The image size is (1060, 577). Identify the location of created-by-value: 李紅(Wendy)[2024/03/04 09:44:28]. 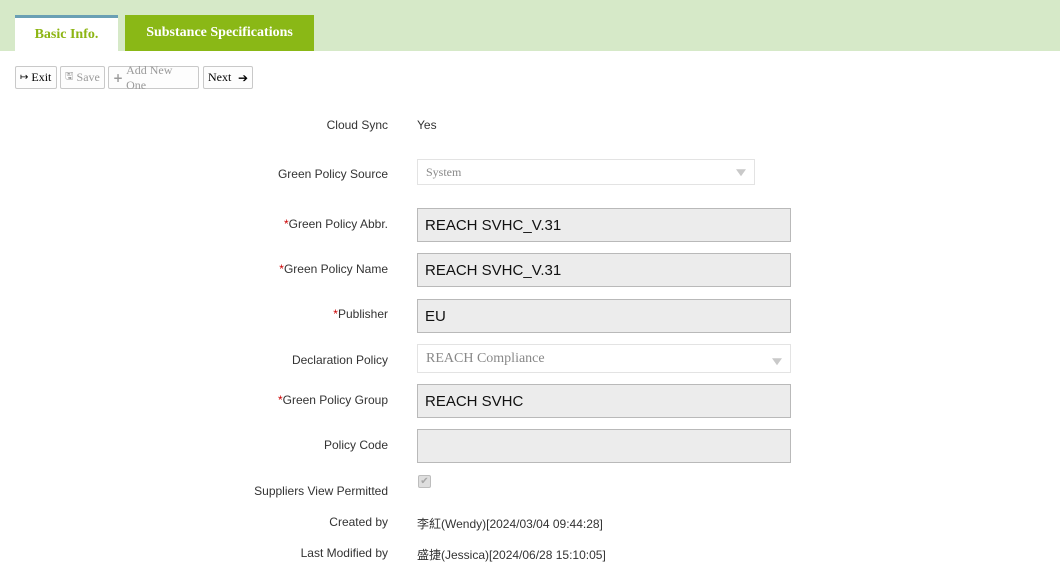
(510, 524).